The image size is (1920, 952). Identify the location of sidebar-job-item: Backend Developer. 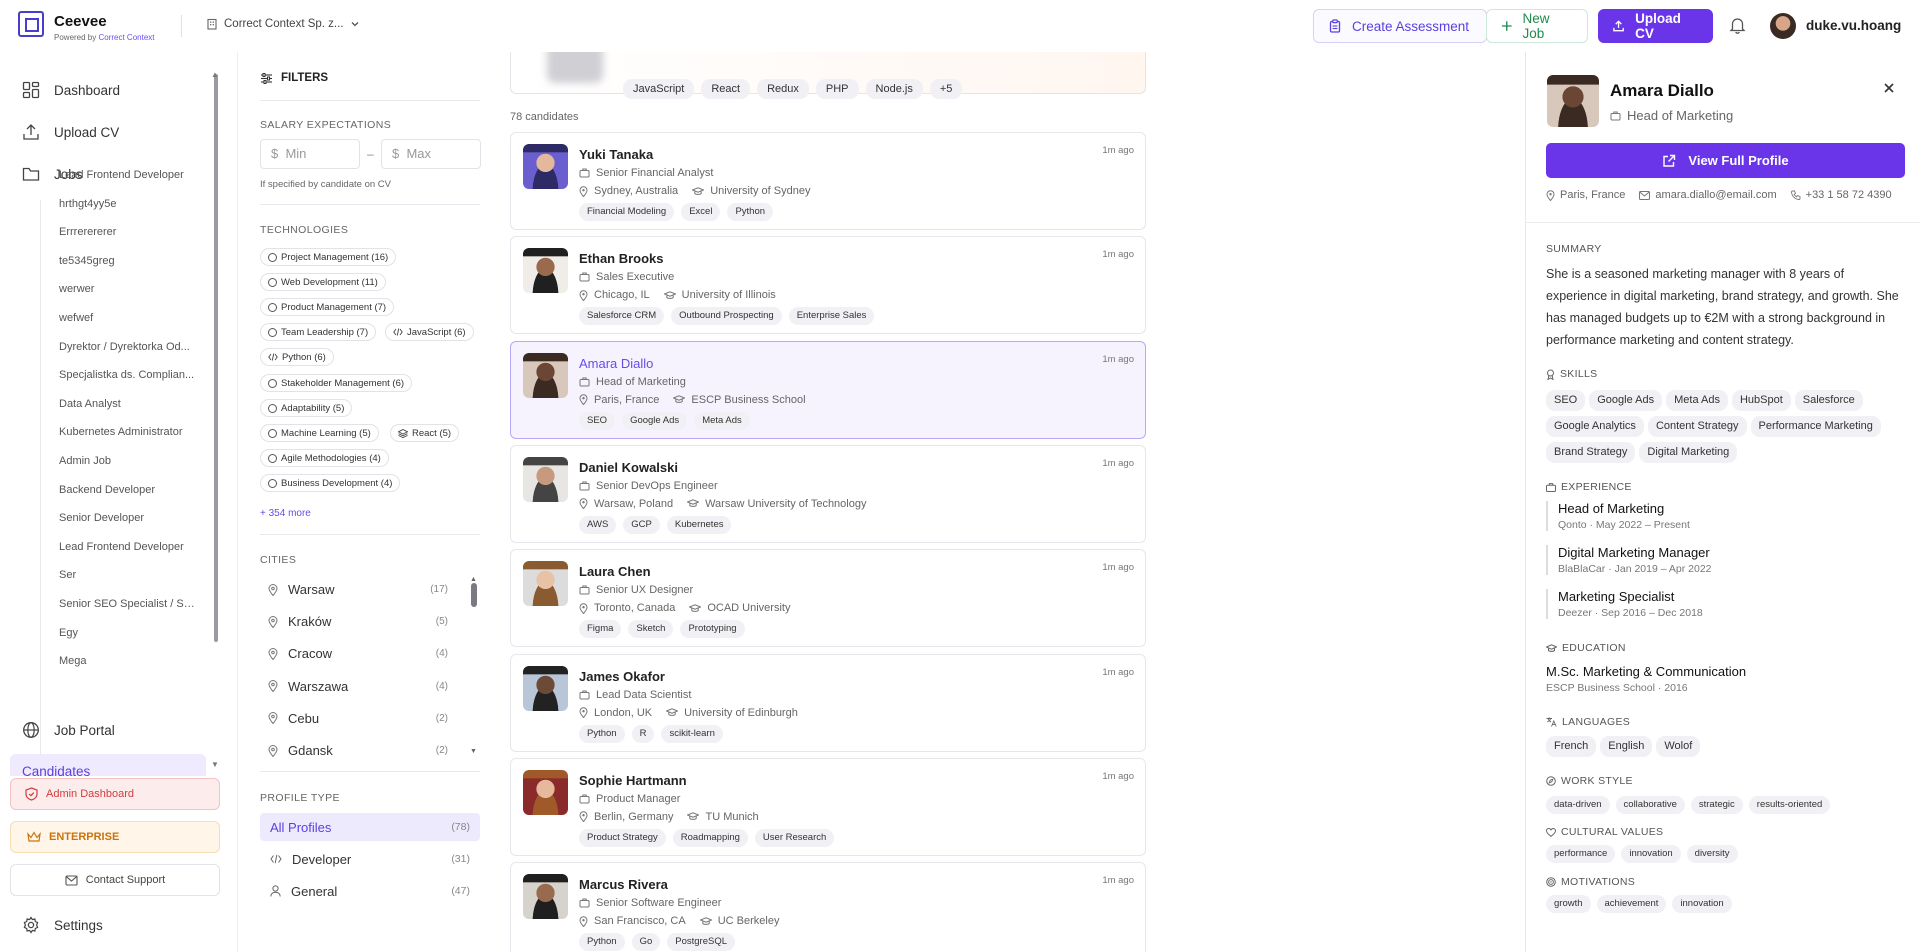
(128, 490).